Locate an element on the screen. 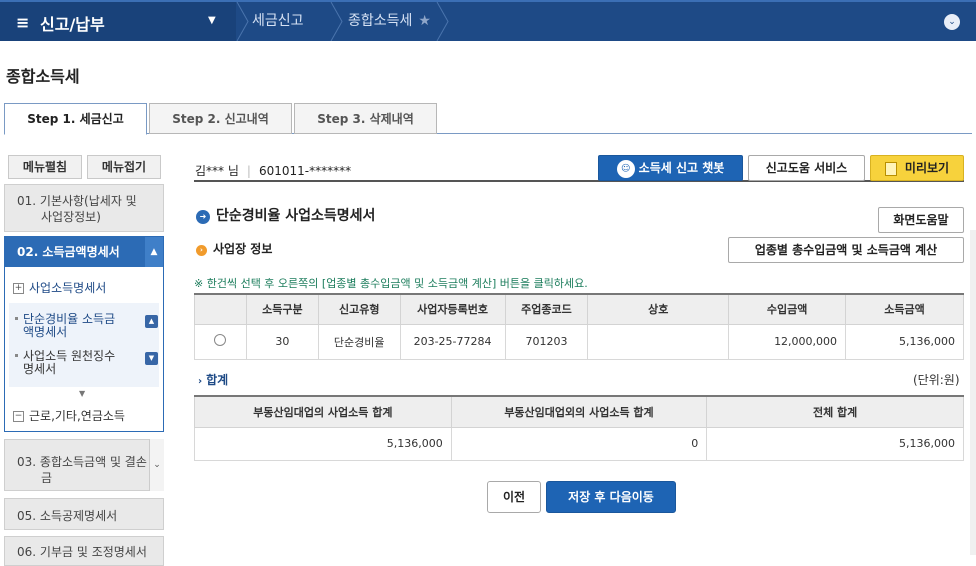 The width and height of the screenshot is (976, 566). document-icon is located at coordinates (890, 168).